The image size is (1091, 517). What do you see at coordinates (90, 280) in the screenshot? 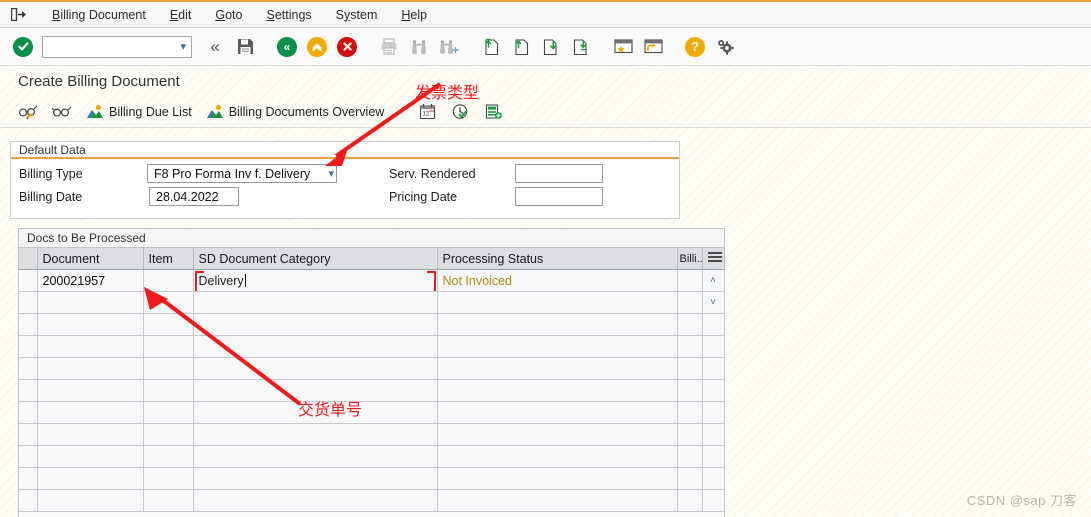
I see `cell-document: 200021957` at bounding box center [90, 280].